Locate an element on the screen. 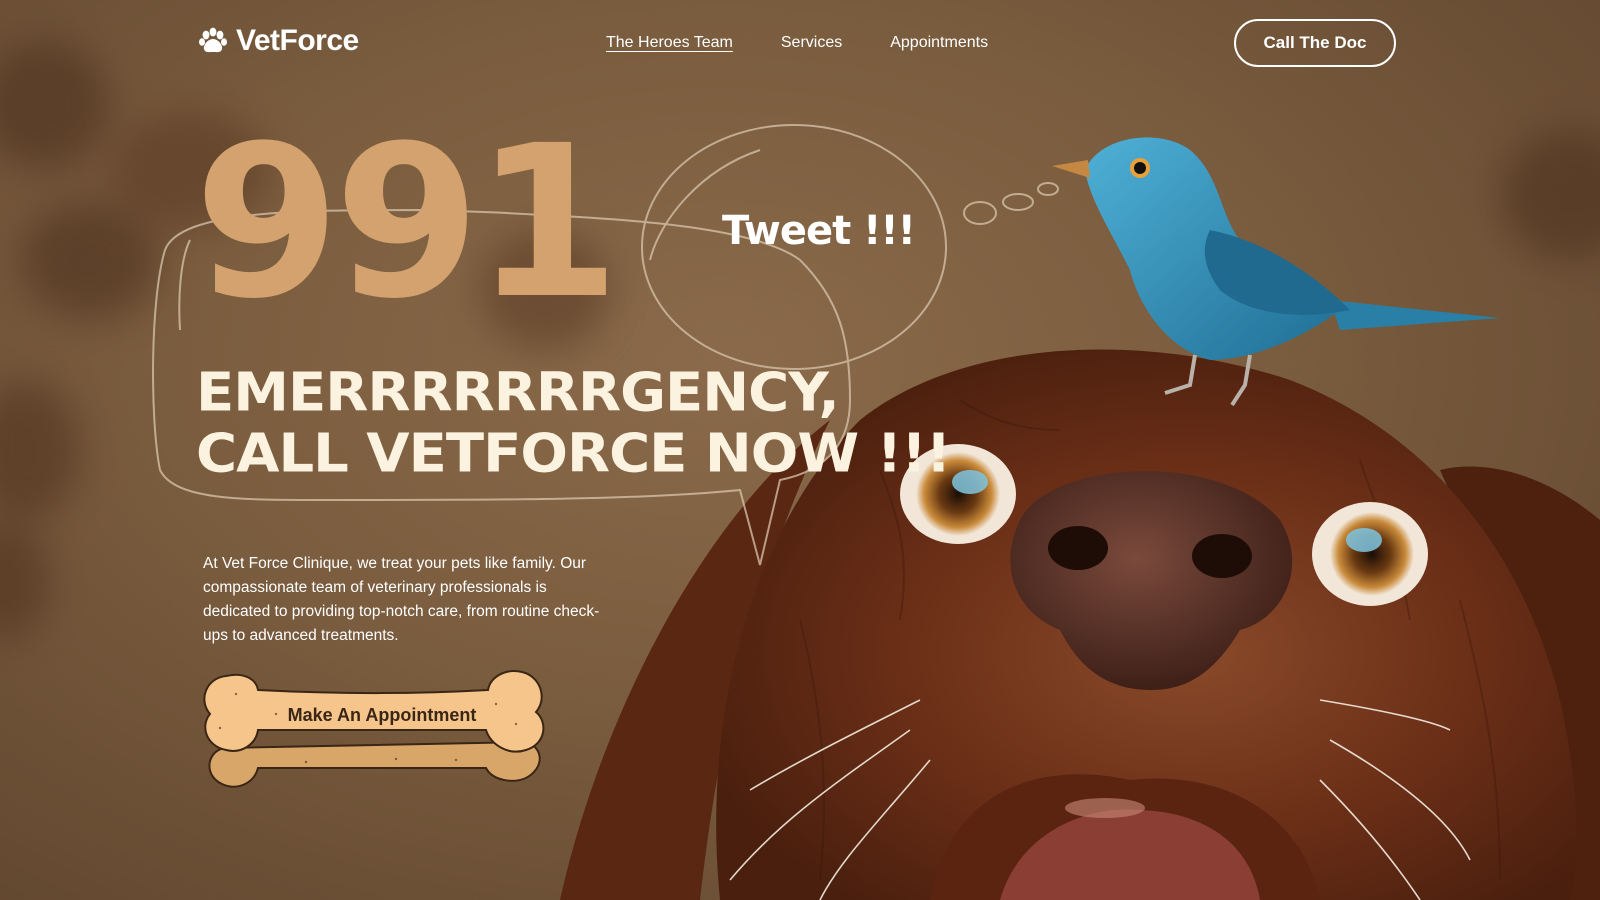 Image resolution: width=1600 pixels, height=900 pixels. hero-headline: EMERRRRRRRGENCY, CALL VETFORCE NOW !!! is located at coordinates (573, 423).